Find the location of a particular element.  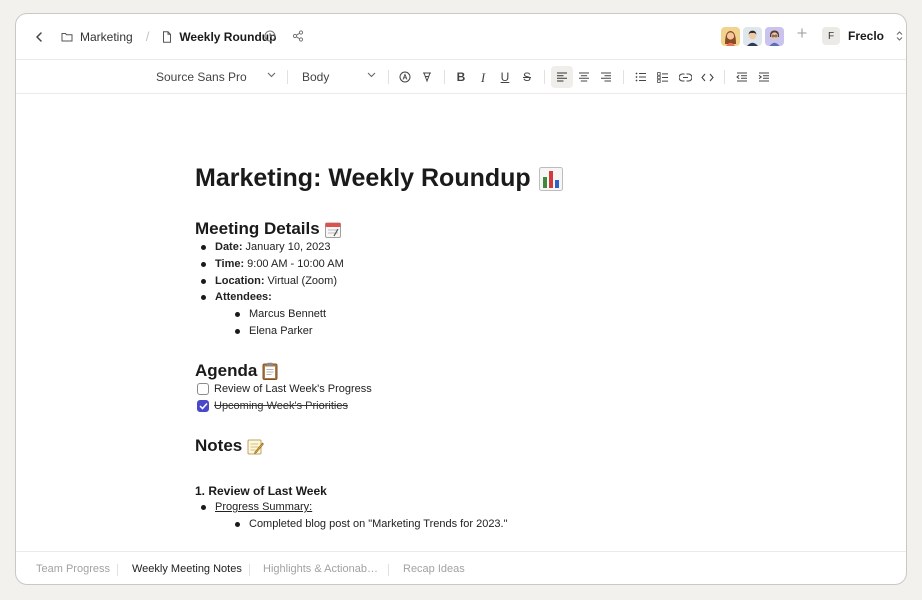

font-family-select: Source Sans Pro is located at coordinates (216, 77).